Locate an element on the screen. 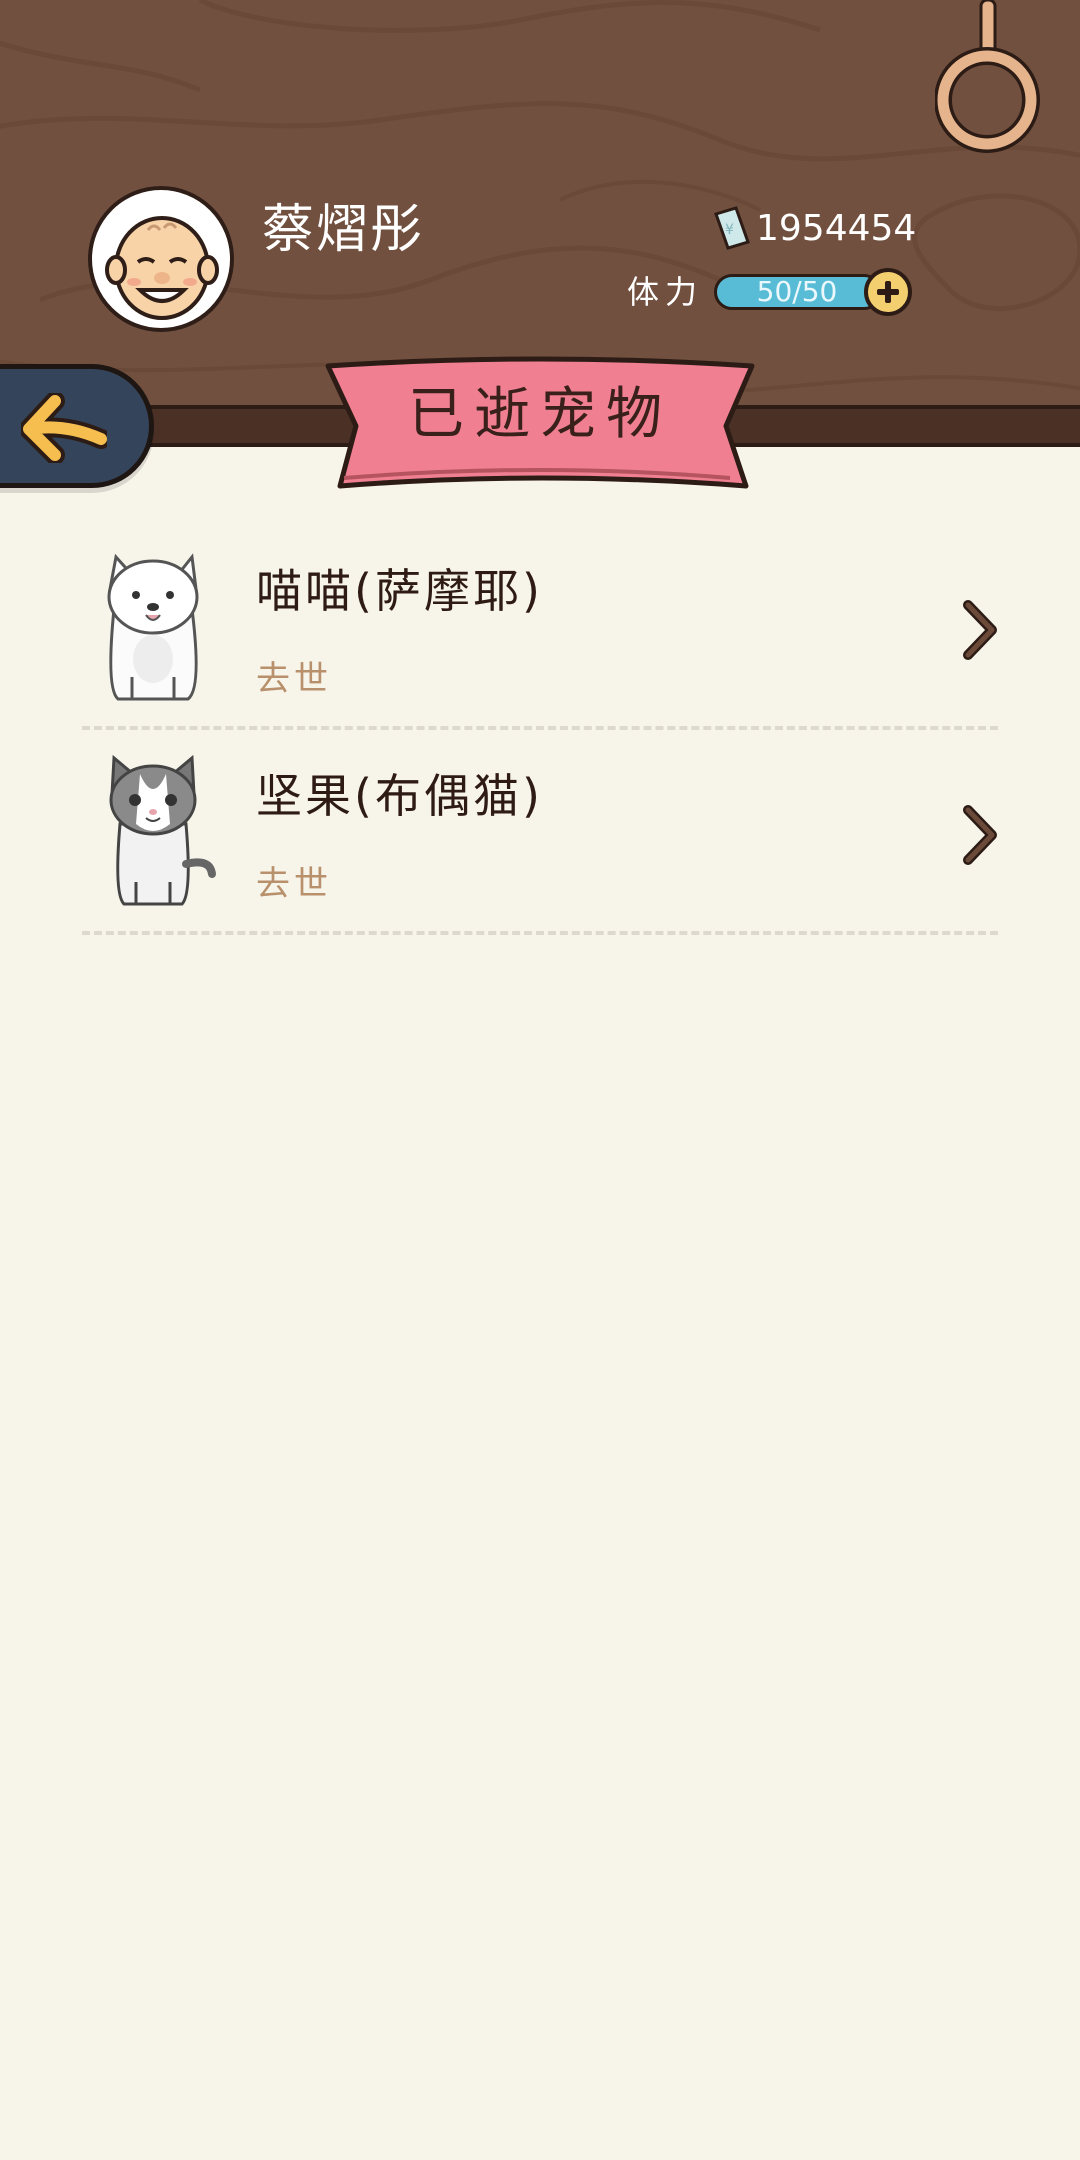 Image resolution: width=1080 pixels, height=2160 pixels. ragdoll-cat-icon is located at coordinates (162, 830).